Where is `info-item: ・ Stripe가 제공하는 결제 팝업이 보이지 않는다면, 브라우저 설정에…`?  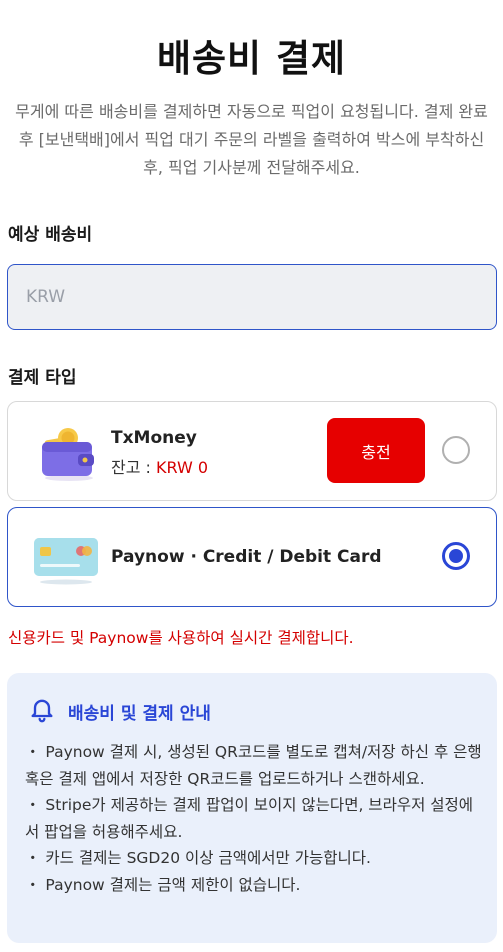
info-item: ・ Stripe가 제공하는 결제 팝업이 보이지 않는다면, 브라우저 설정에… is located at coordinates (249, 818).